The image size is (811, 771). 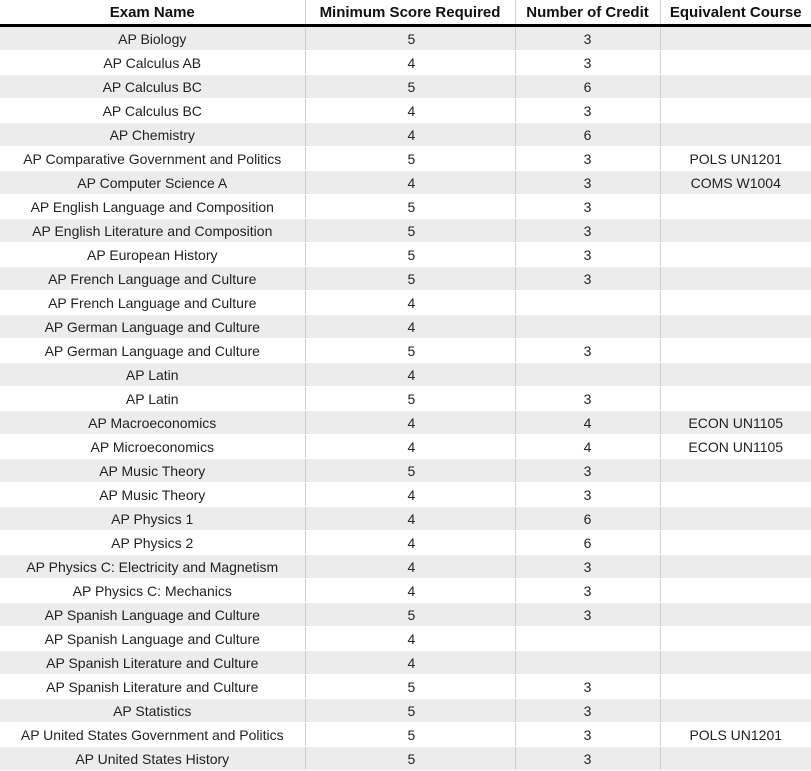 What do you see at coordinates (405, 422) in the screenshot?
I see `table-row: AP Macroeconomics 4 4 ECON UN1105` at bounding box center [405, 422].